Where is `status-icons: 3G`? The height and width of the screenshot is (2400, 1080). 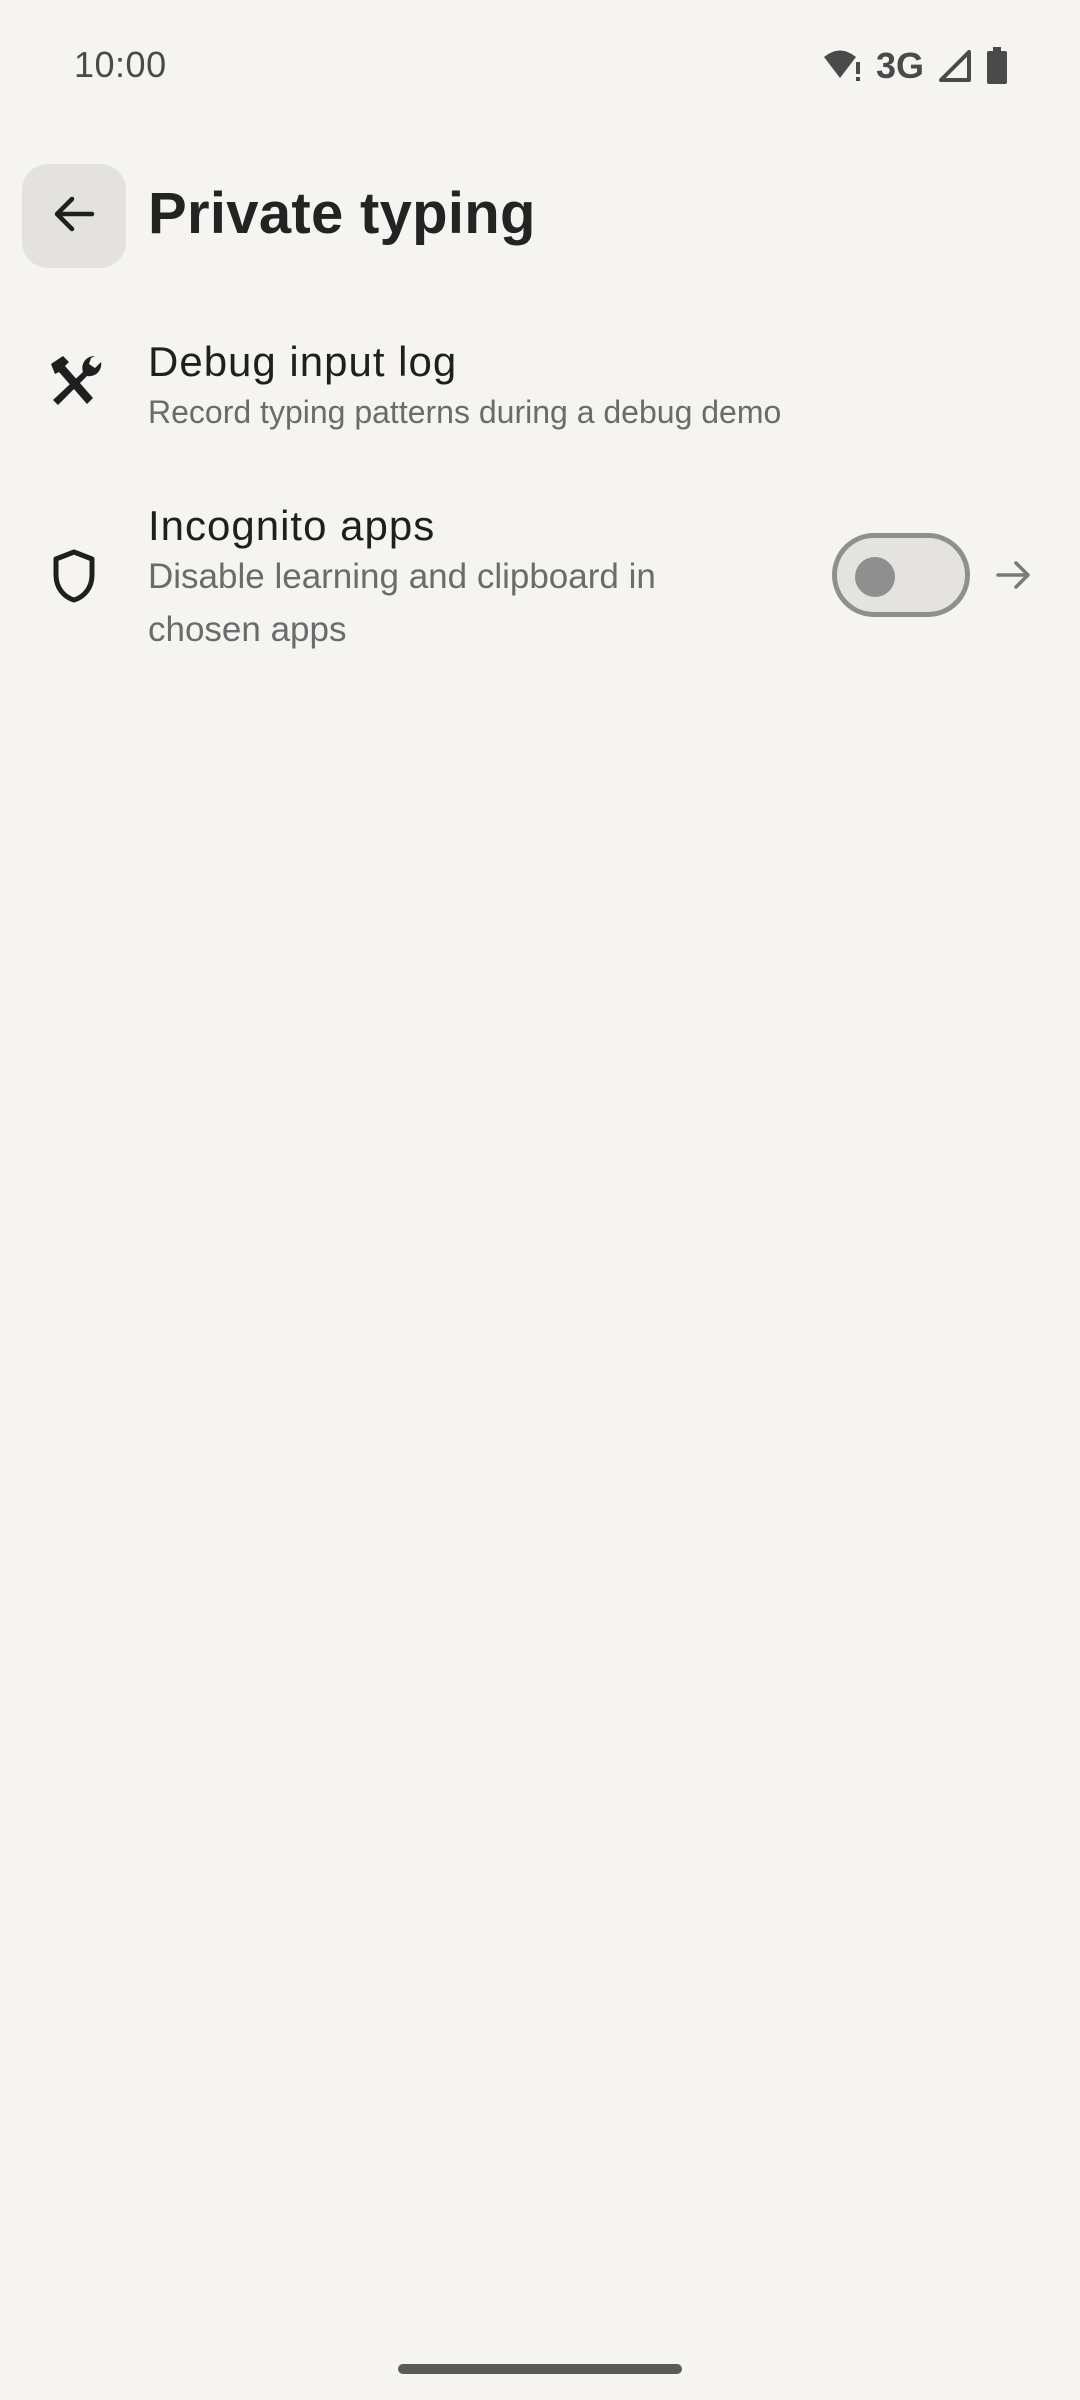
status-icons: 3G is located at coordinates (915, 66).